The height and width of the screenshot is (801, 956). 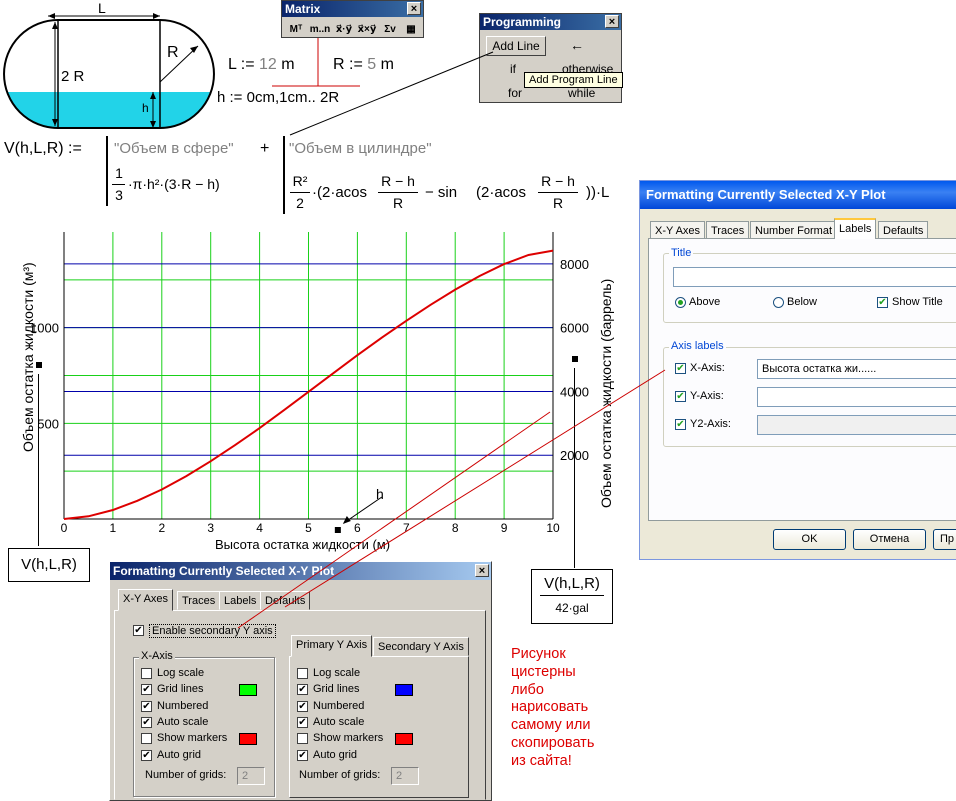 I want to click on tab-secondary-y-axis: Secondary Y Axis, so click(x=421, y=646).